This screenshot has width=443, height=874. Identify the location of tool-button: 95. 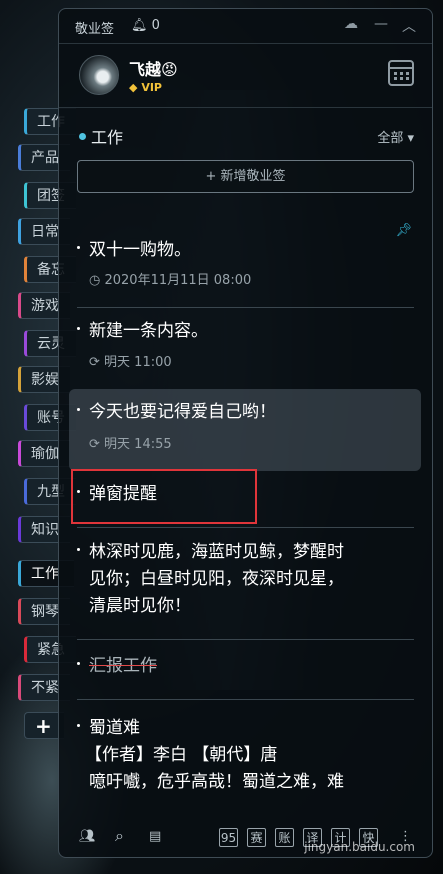
(228, 837).